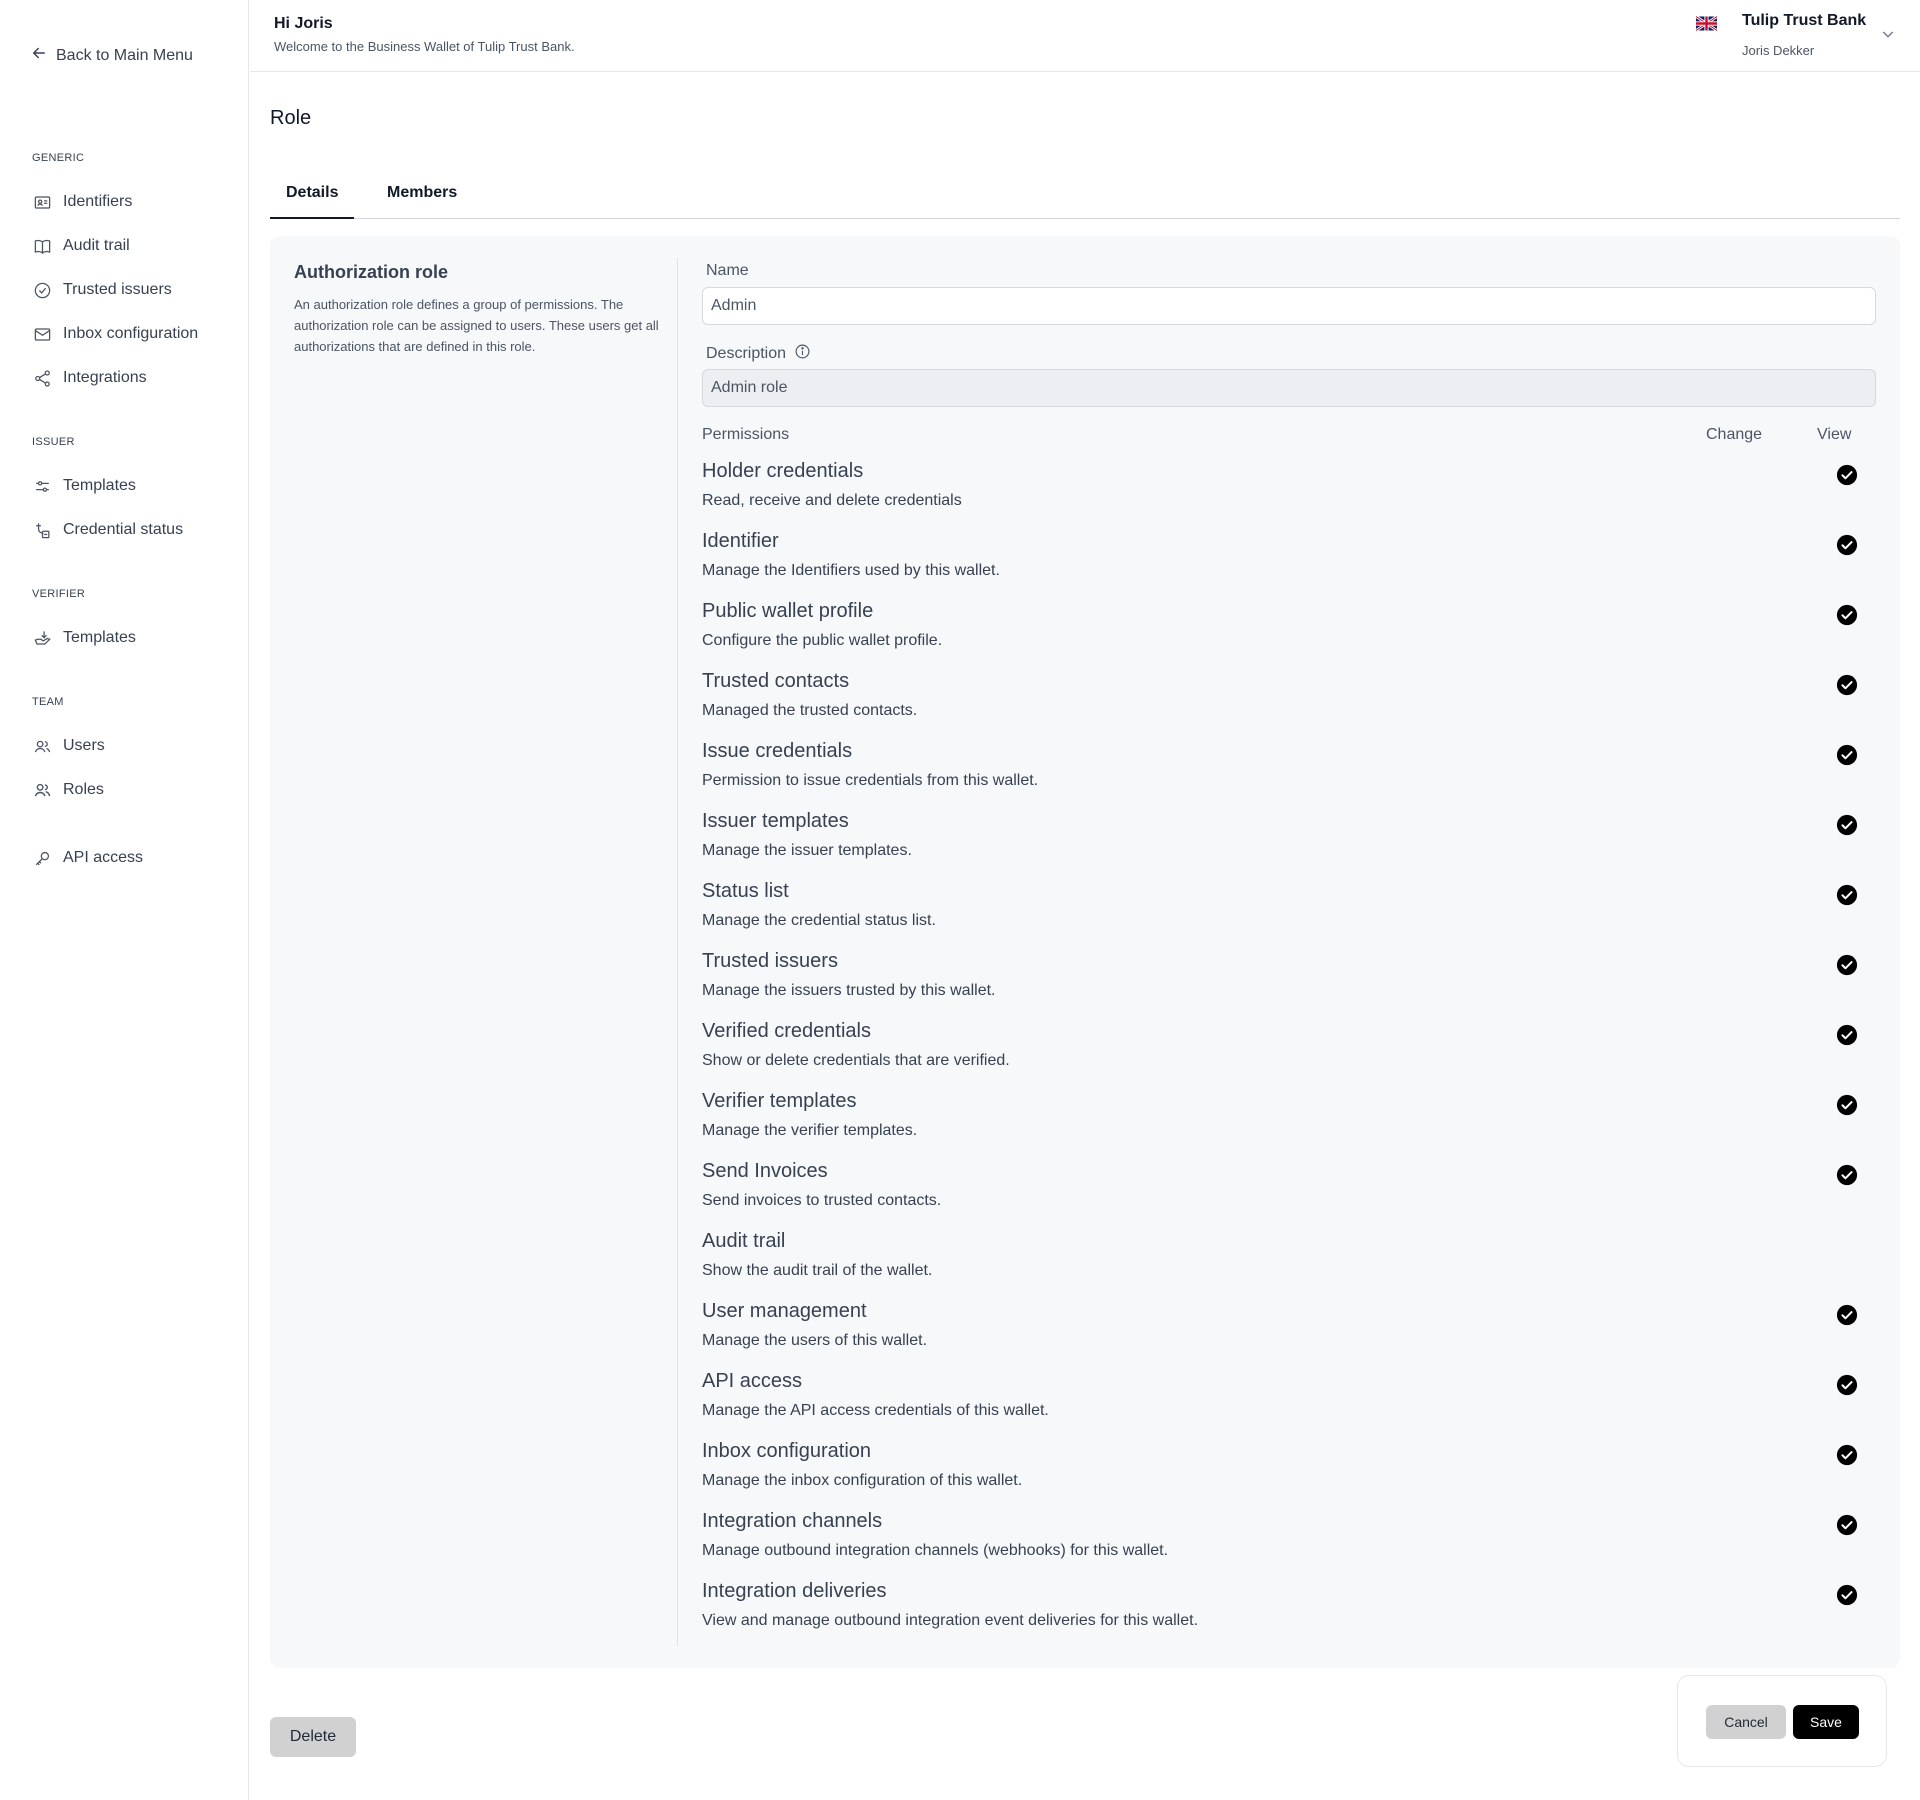 Image resolution: width=1920 pixels, height=1800 pixels. Describe the element at coordinates (740, 541) in the screenshot. I see `permission-name: Identifier` at that location.